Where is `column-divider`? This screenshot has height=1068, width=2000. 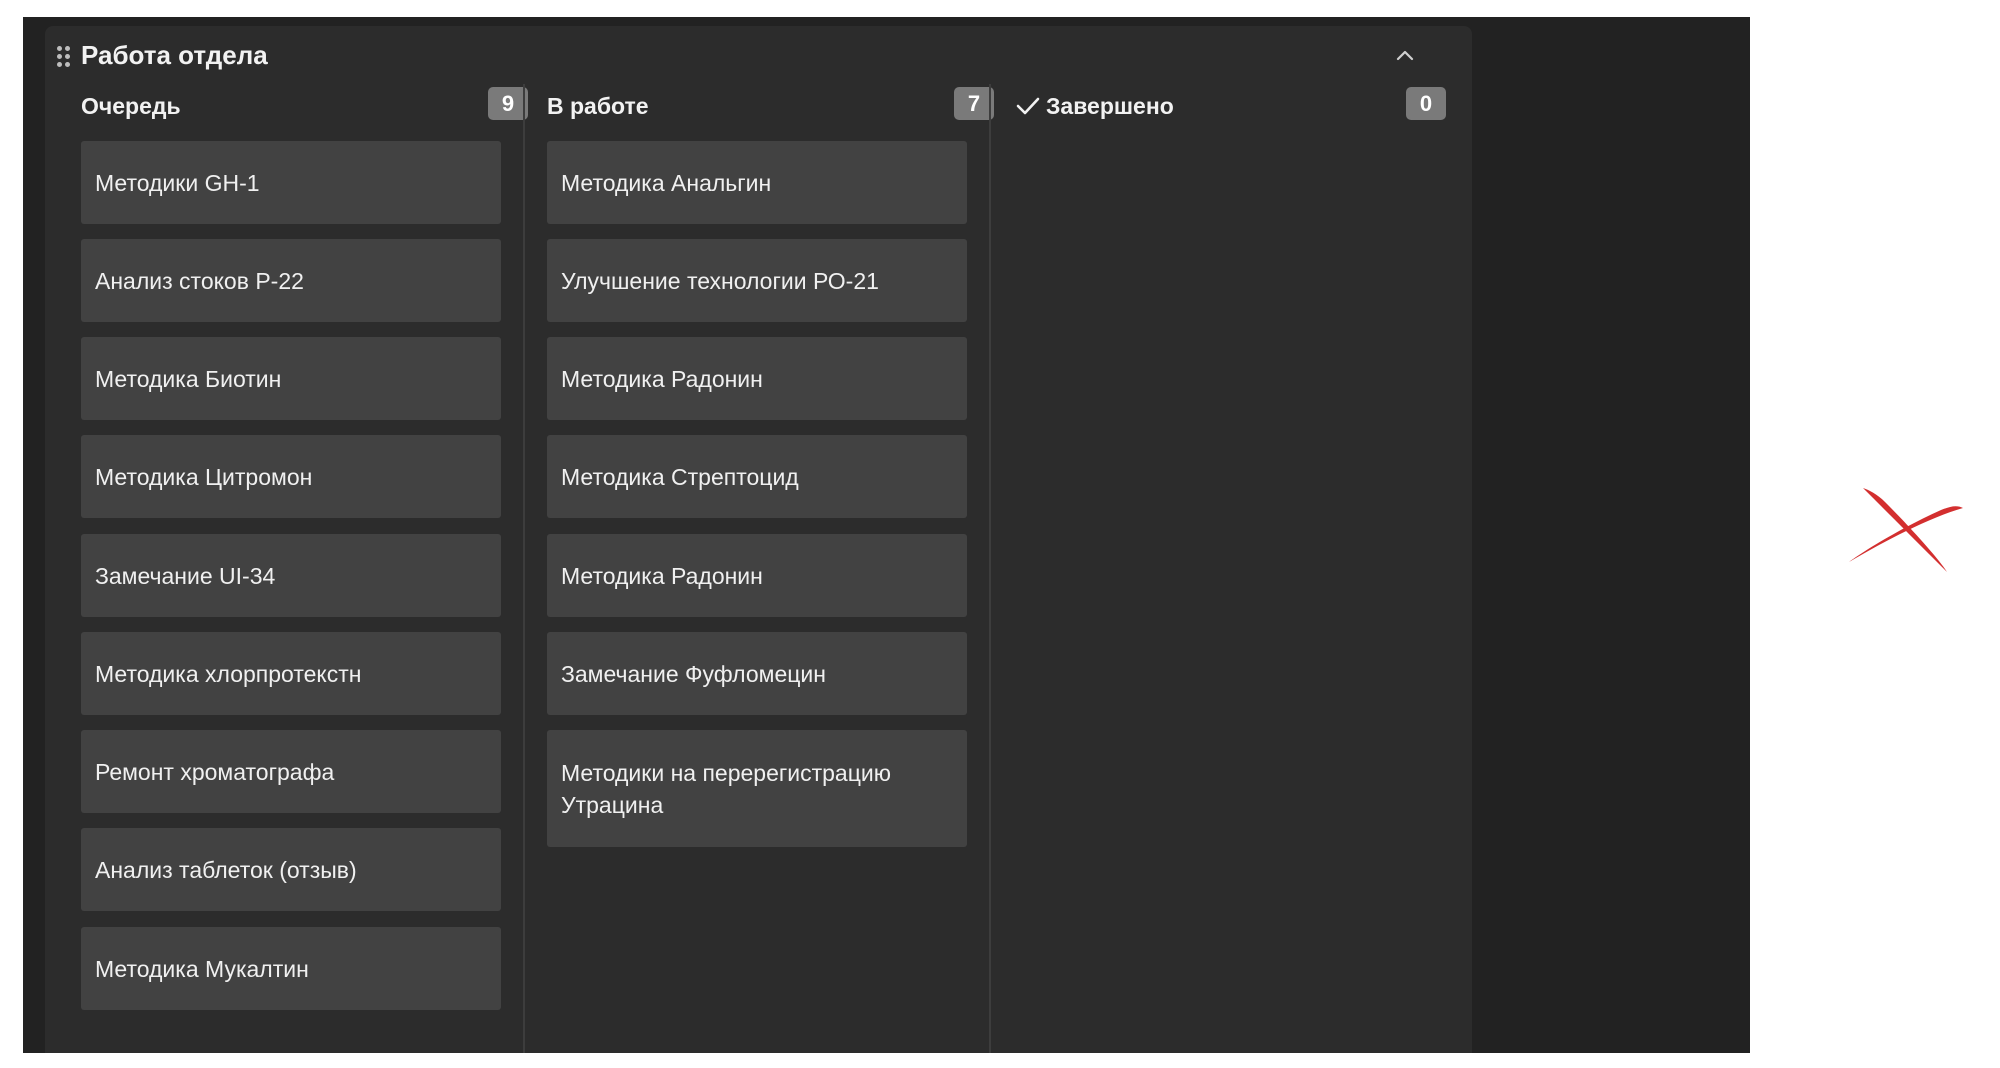
column-divider is located at coordinates (524, 568).